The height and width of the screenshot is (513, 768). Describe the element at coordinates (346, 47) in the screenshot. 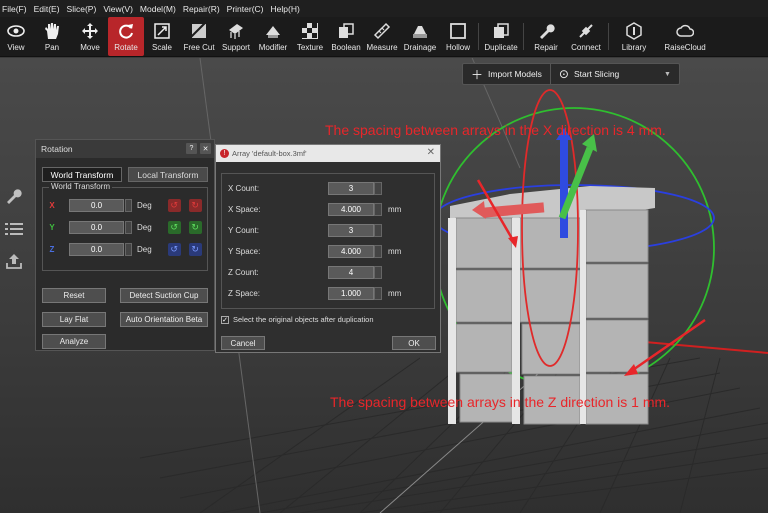

I see `tool-label: Boolean` at that location.